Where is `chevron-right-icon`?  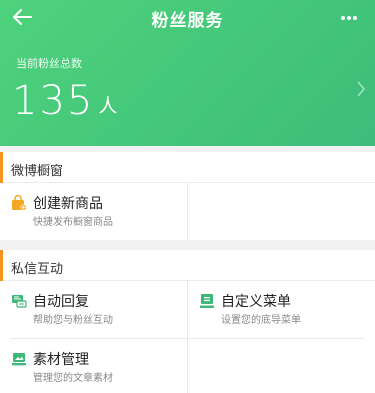 chevron-right-icon is located at coordinates (361, 89).